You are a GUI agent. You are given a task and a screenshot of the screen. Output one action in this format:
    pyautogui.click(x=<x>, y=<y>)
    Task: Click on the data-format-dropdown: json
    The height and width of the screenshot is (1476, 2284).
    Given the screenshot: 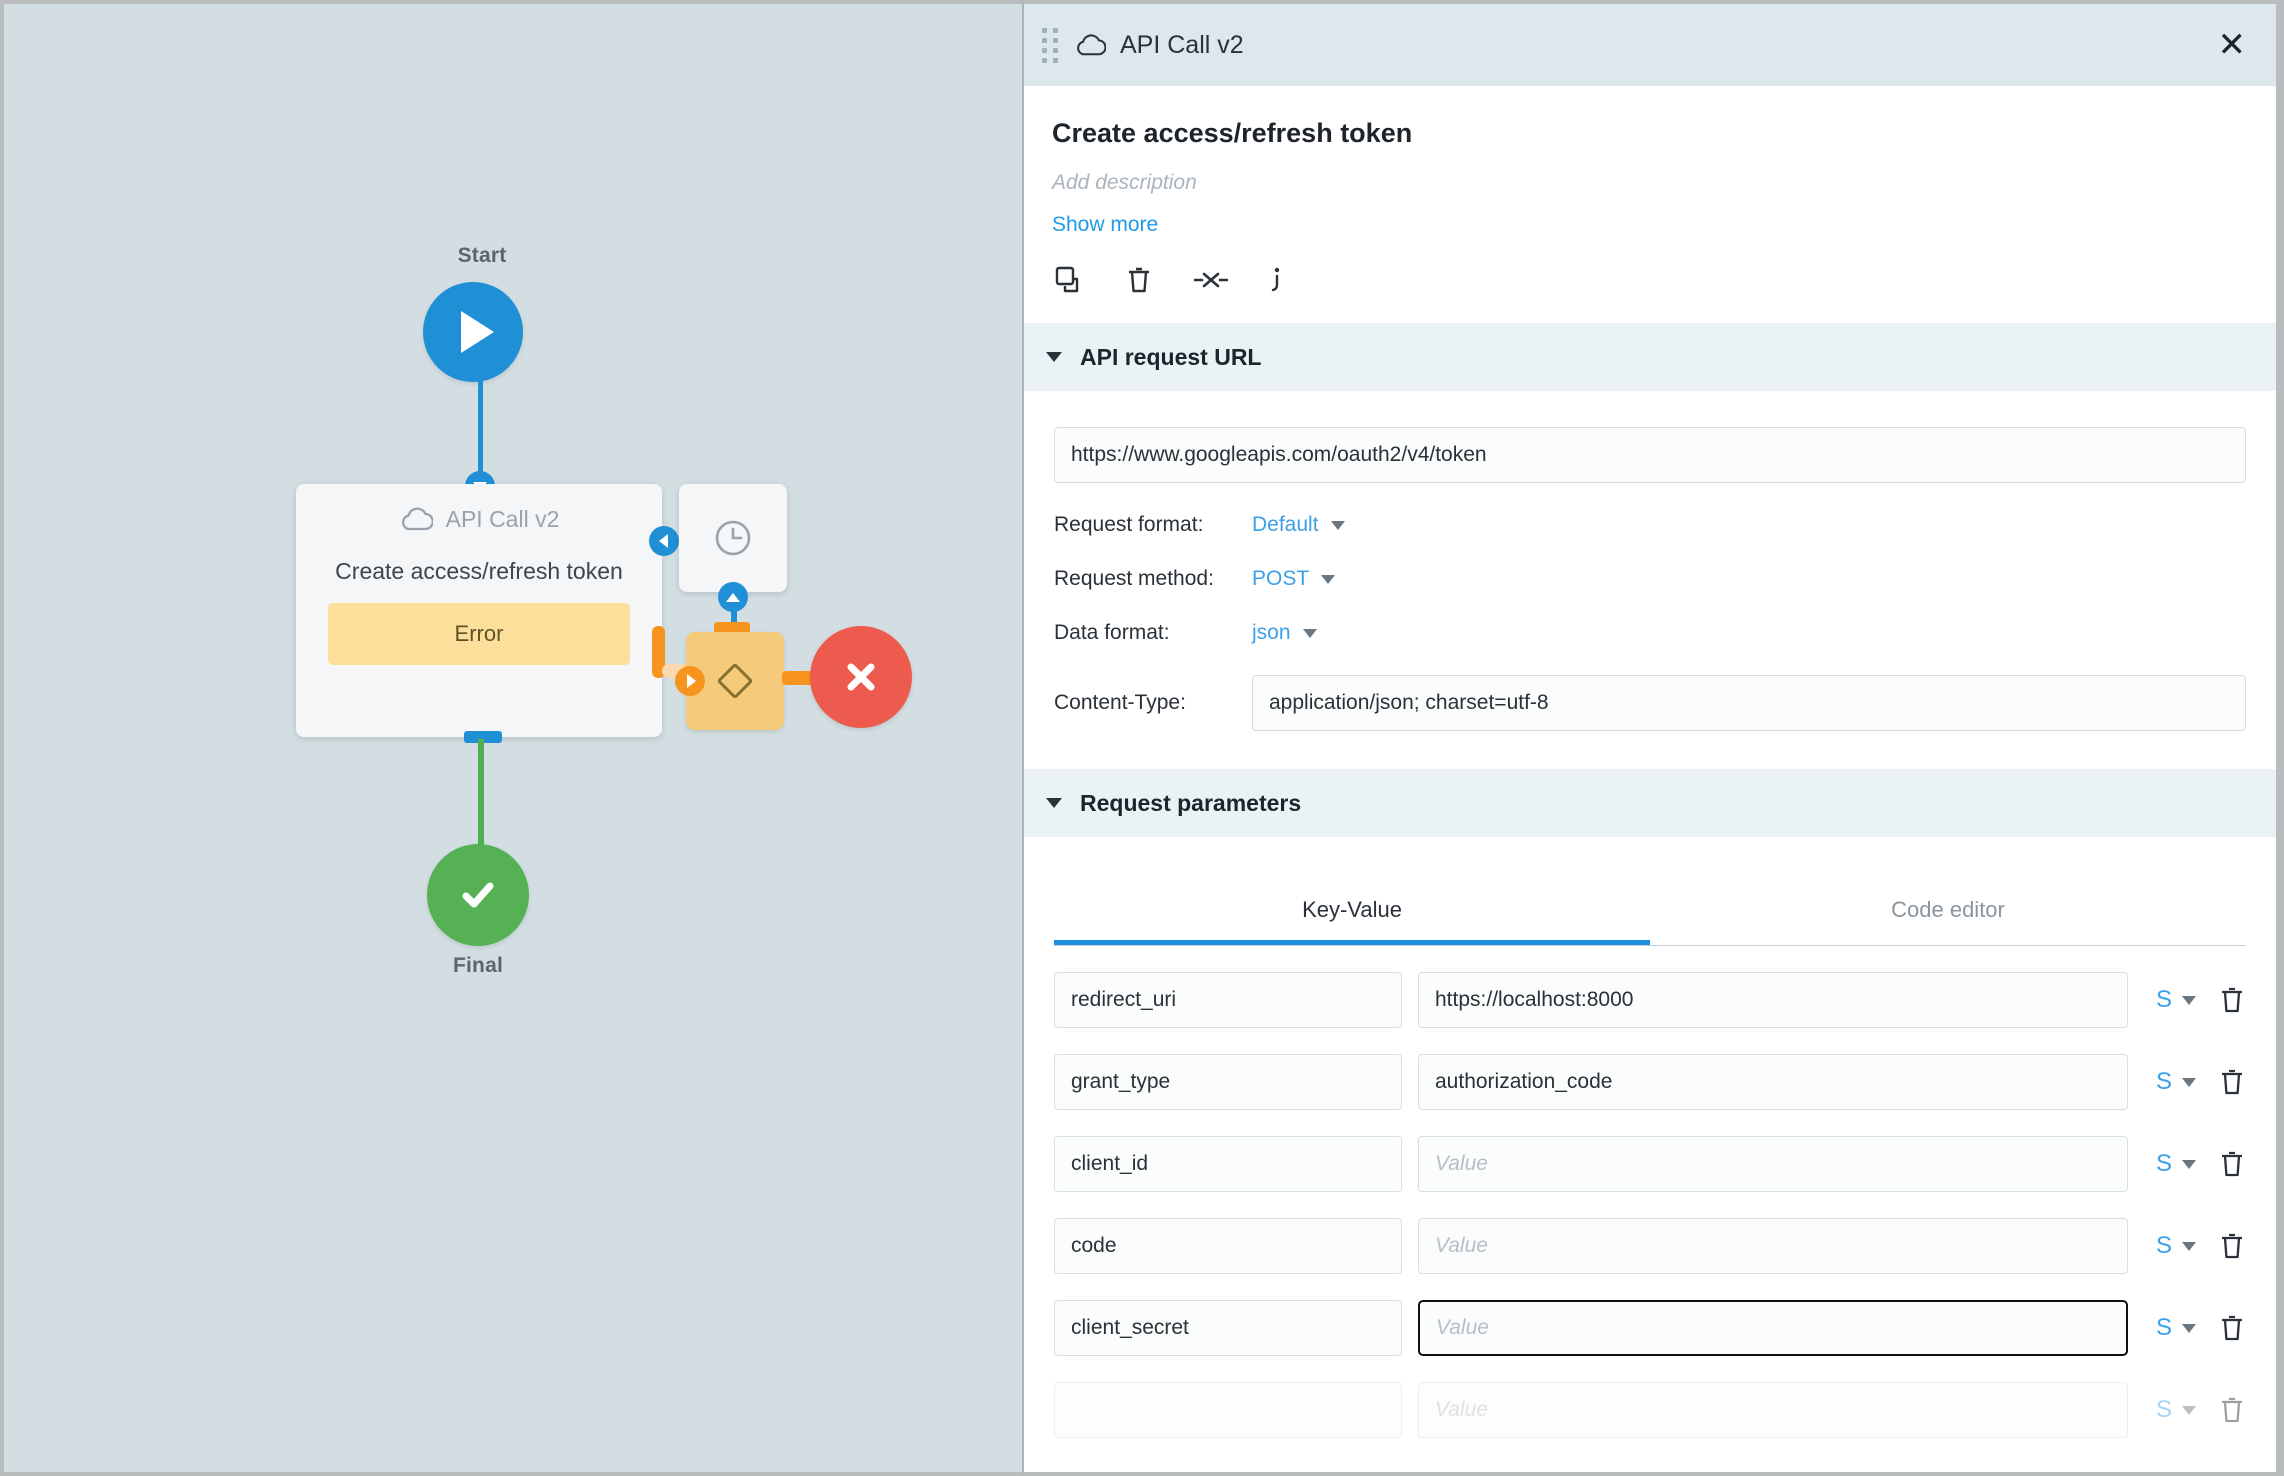 What is the action you would take?
    pyautogui.click(x=1284, y=633)
    